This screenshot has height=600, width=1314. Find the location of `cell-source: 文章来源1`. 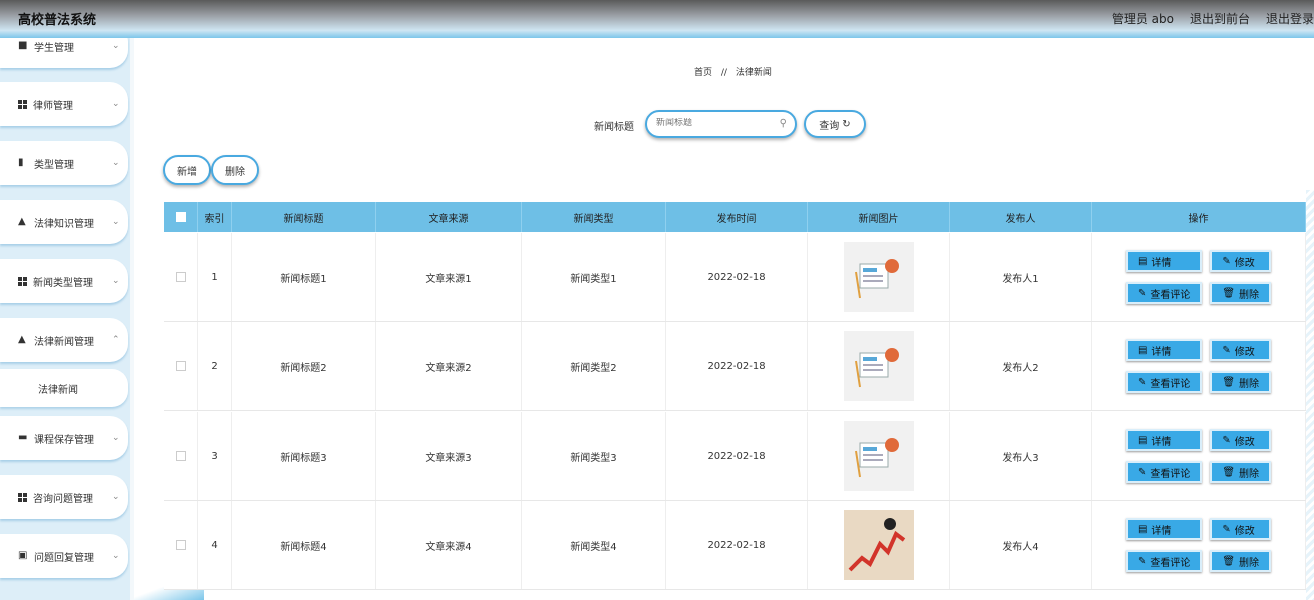

cell-source: 文章来源1 is located at coordinates (449, 277).